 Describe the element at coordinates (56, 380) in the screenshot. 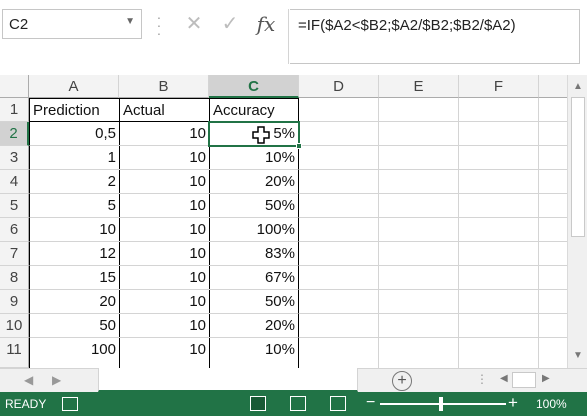

I see `tab-scroll-right-icon: ▶` at that location.